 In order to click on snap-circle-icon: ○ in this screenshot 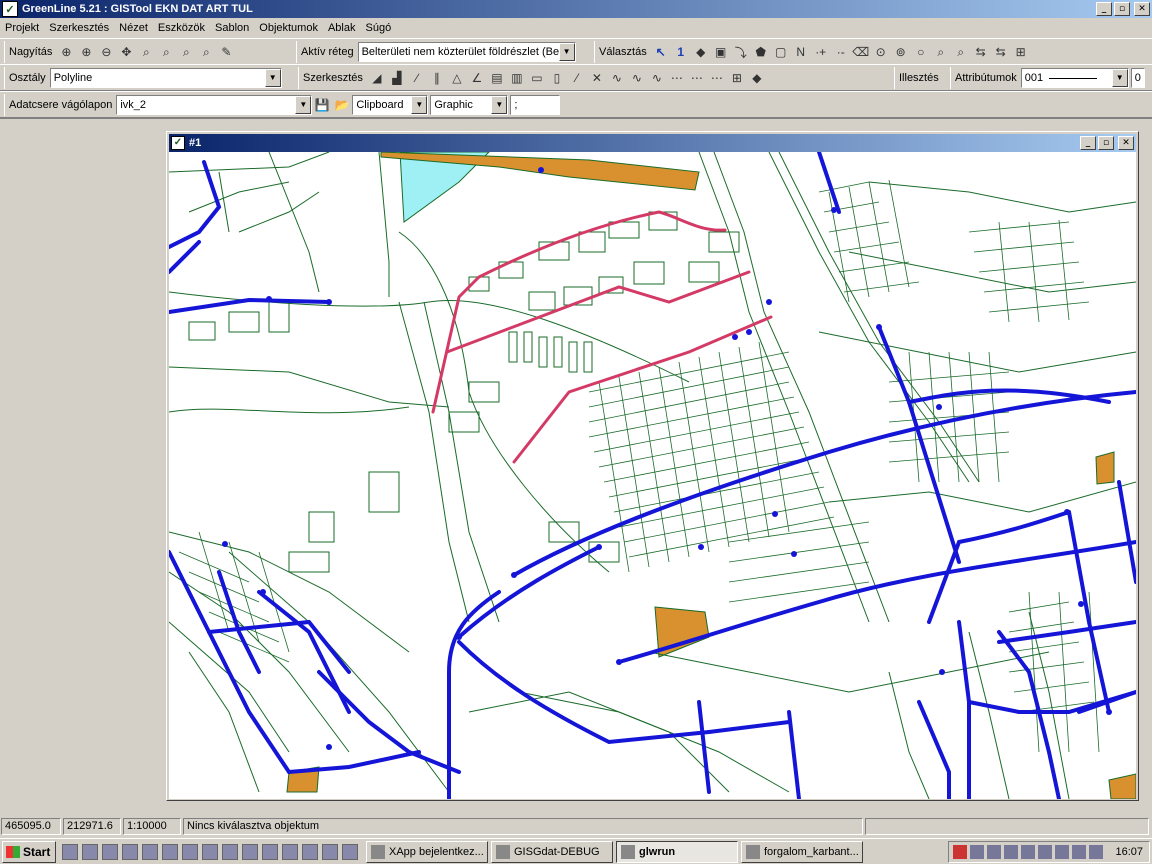, I will do `click(921, 52)`.